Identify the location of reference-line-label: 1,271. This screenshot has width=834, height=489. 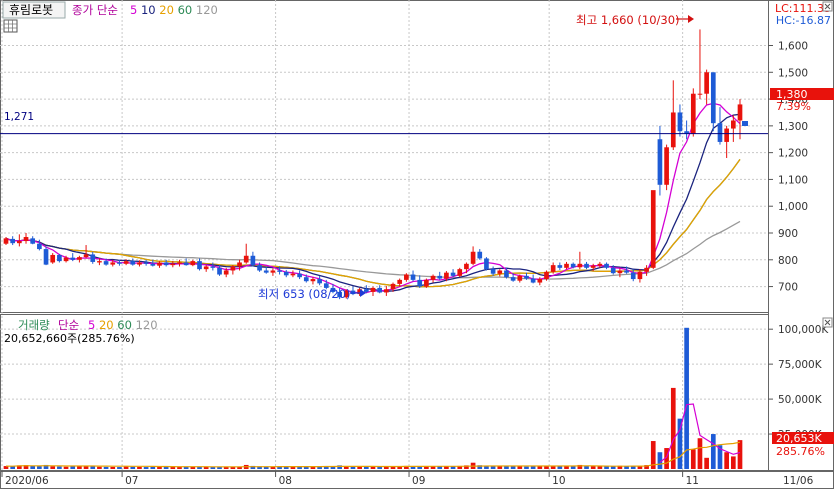
(19, 117).